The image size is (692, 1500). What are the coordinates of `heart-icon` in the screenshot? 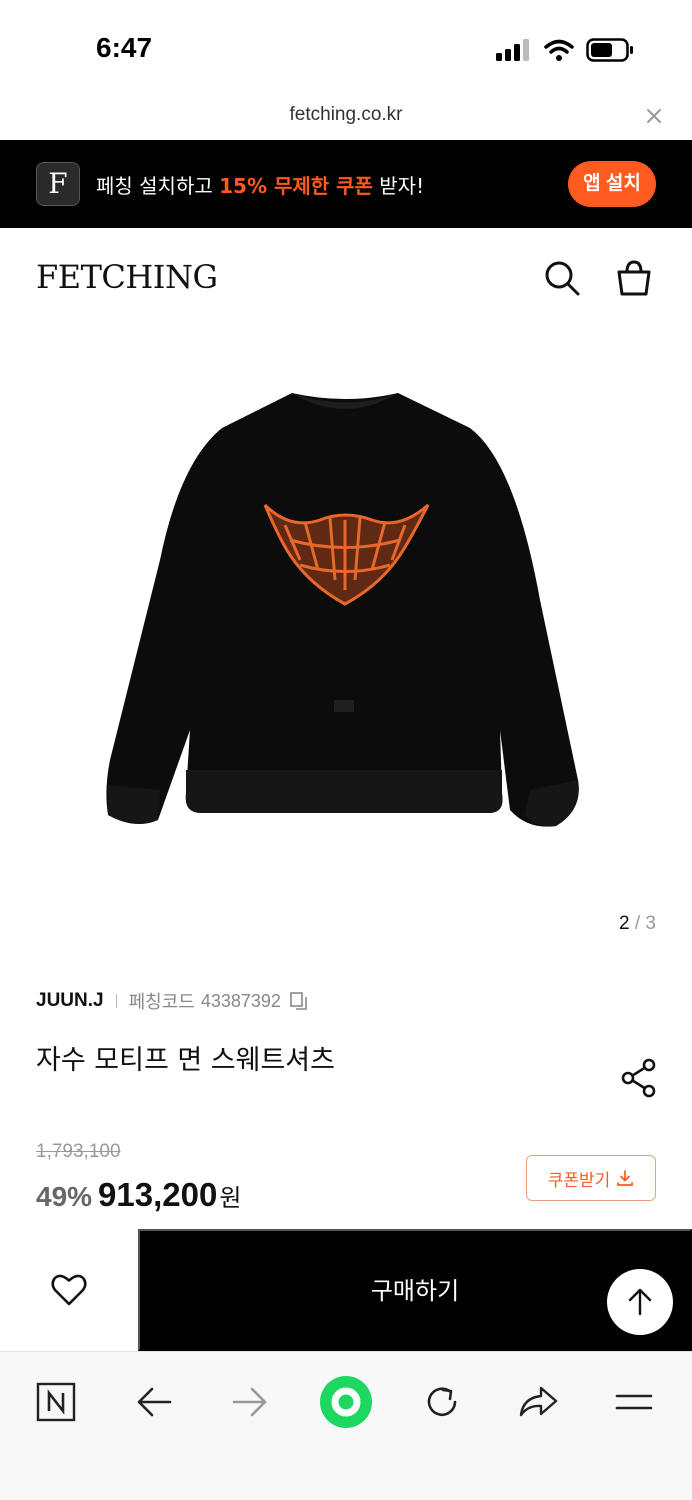 It's located at (69, 1290).